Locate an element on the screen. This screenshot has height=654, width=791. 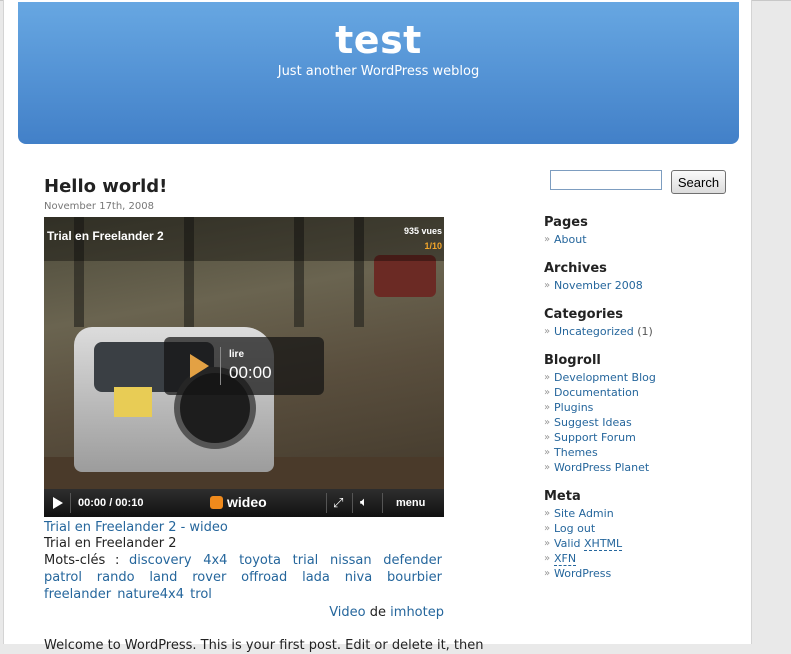
video-credit-de: de is located at coordinates (378, 612).